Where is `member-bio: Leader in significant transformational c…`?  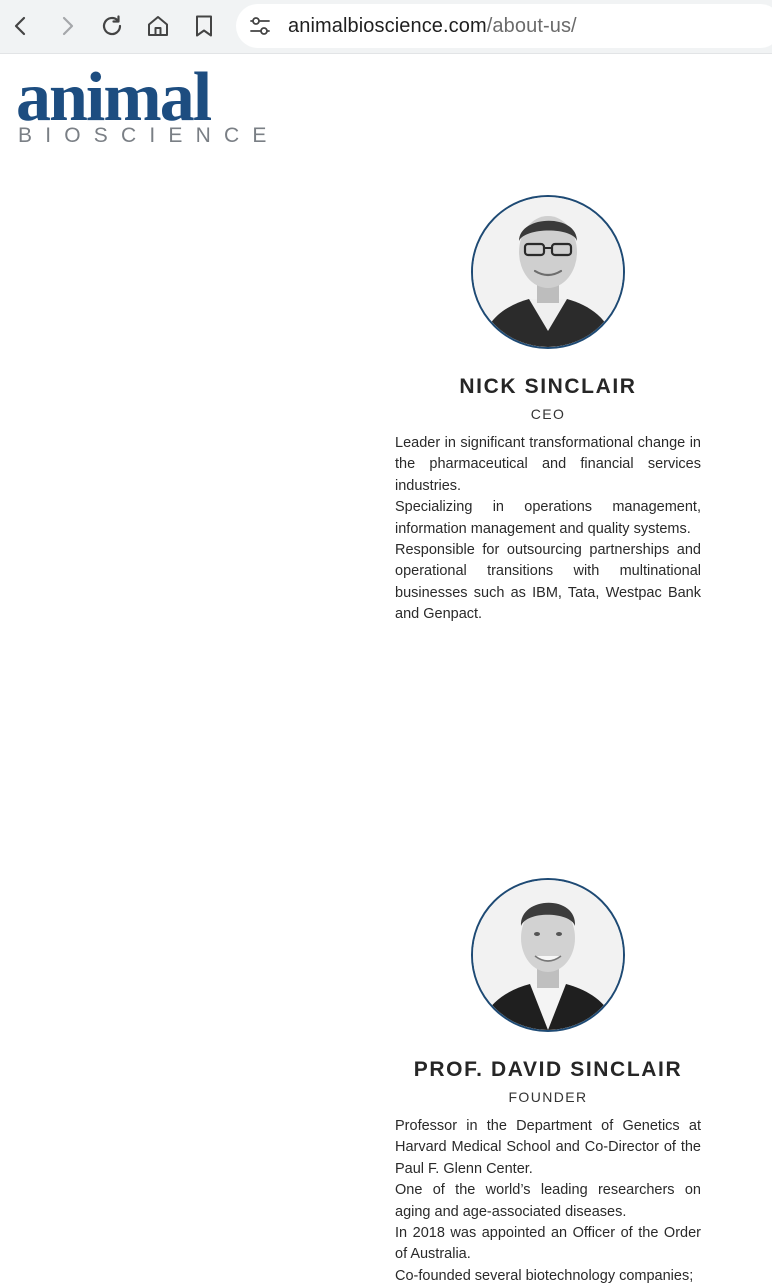 member-bio: Leader in significant transformational c… is located at coordinates (548, 529).